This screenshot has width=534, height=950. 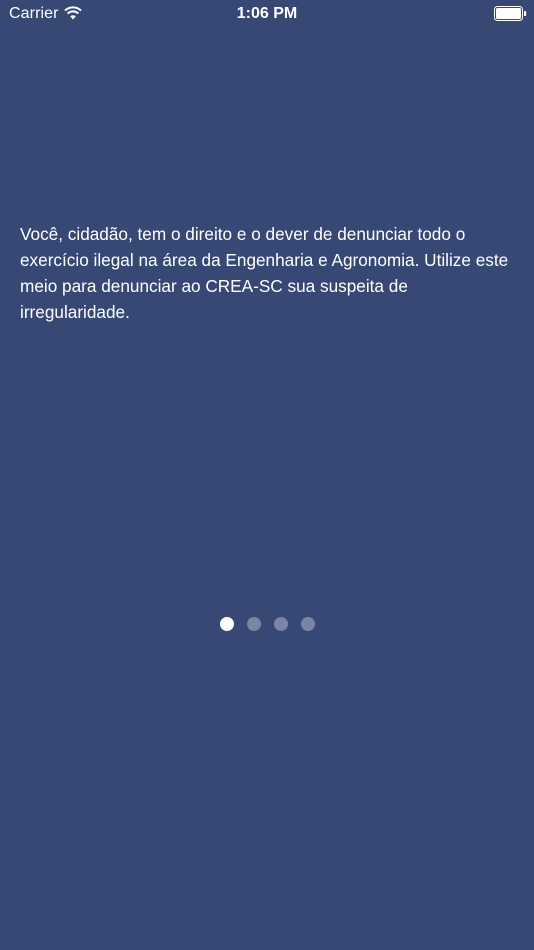 I want to click on battery-icon, so click(x=510, y=13).